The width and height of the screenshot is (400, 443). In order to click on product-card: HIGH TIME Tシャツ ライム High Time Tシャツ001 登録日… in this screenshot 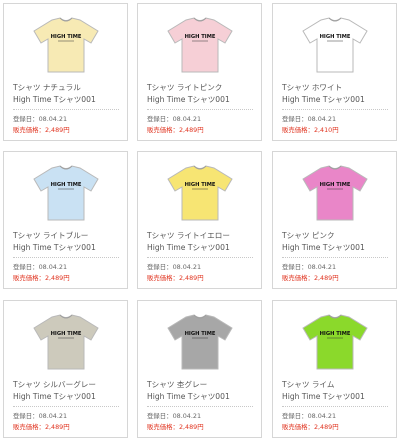, I will do `click(334, 369)`.